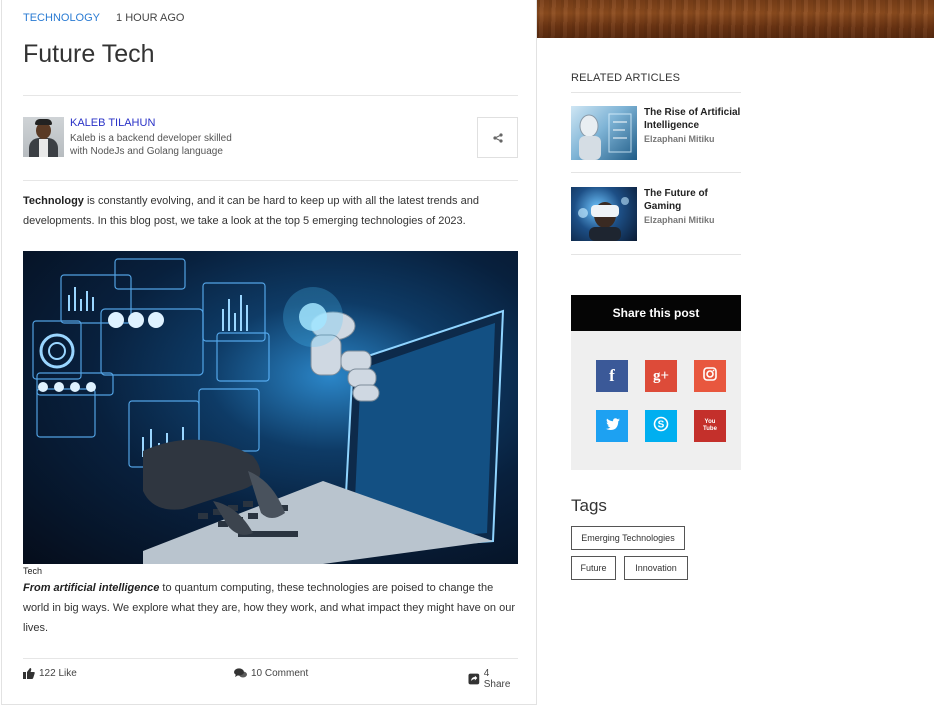 The height and width of the screenshot is (721, 934). I want to click on tags-heading: Tags, so click(589, 505).